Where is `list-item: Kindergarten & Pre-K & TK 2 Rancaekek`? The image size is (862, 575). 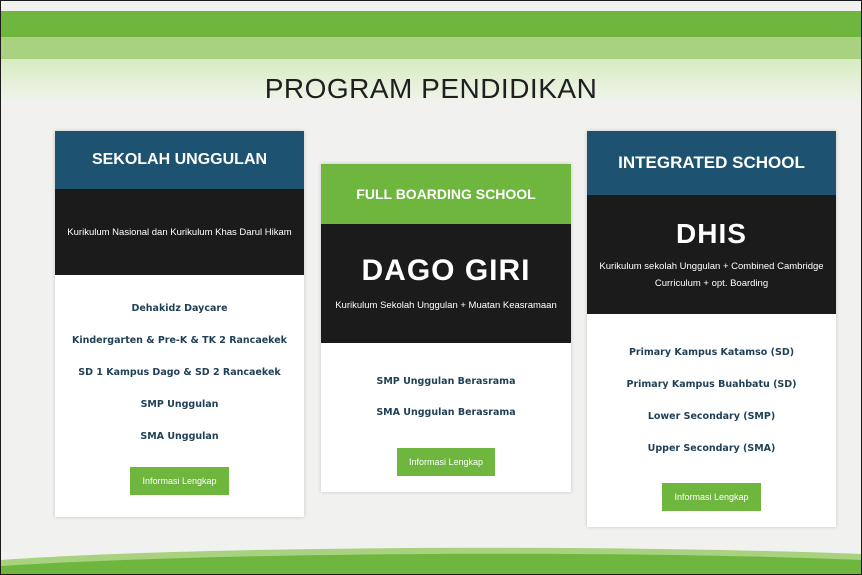
list-item: Kindergarten & Pre-K & TK 2 Rancaekek is located at coordinates (179, 340).